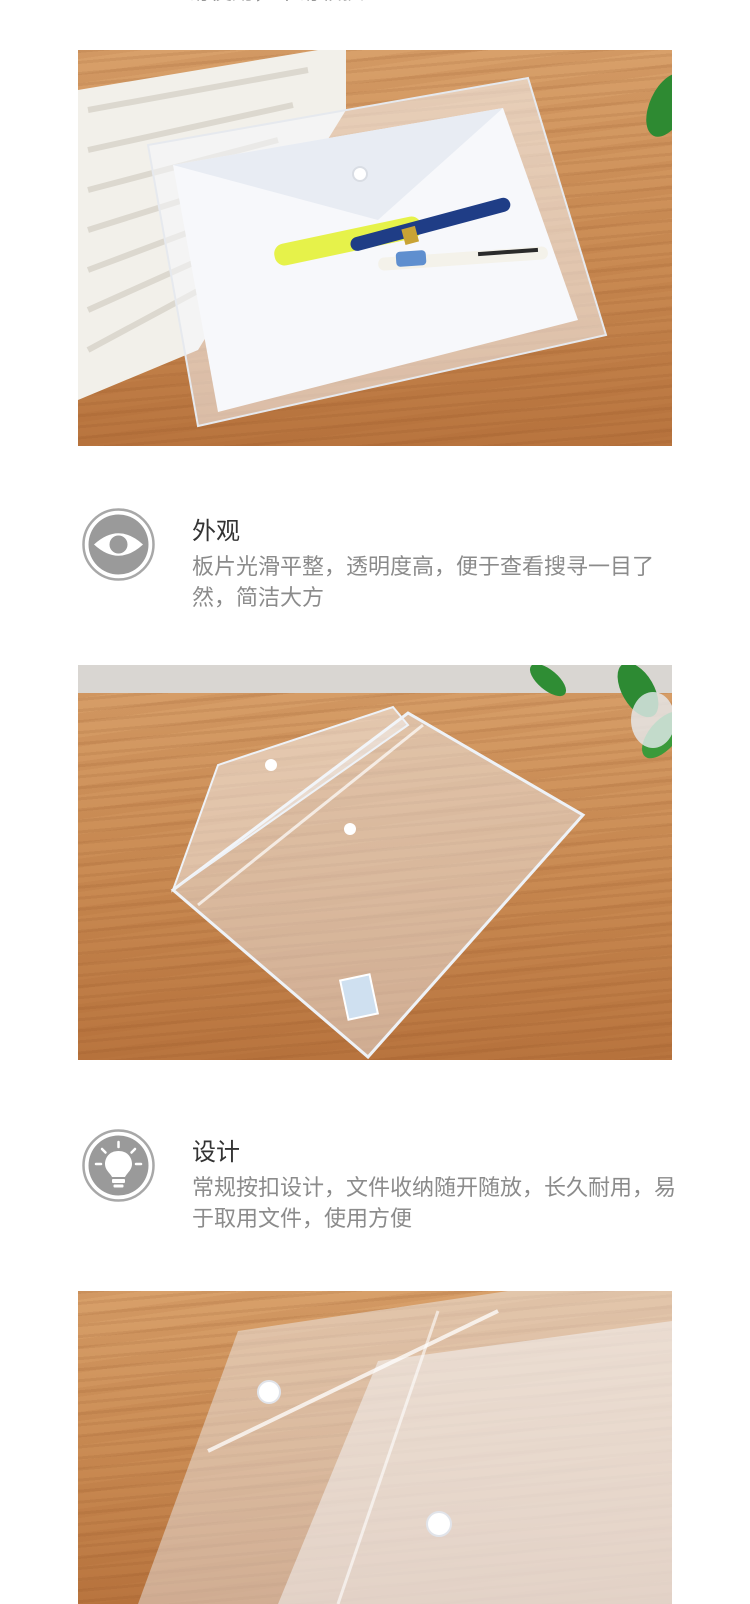  What do you see at coordinates (216, 531) in the screenshot?
I see `feature-title-appearance: 外观` at bounding box center [216, 531].